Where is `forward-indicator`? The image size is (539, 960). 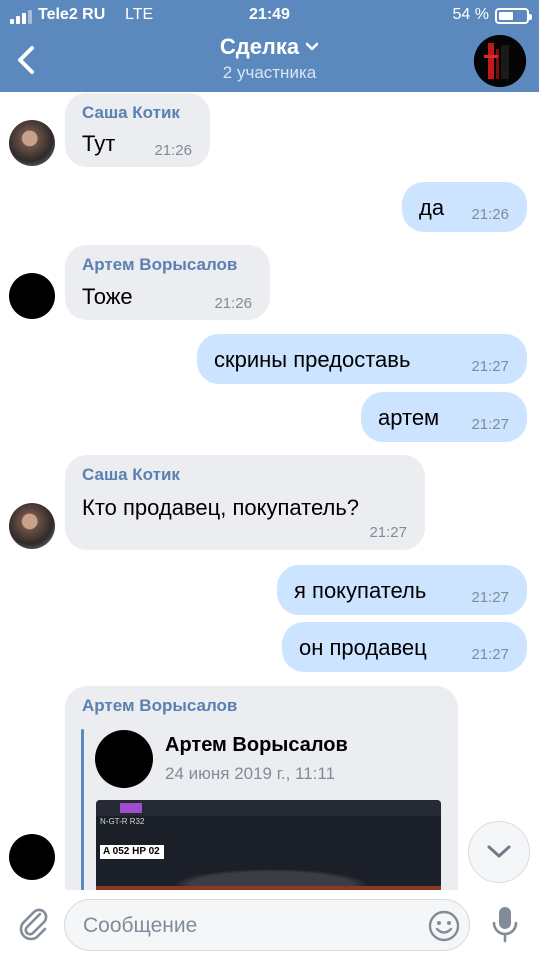 forward-indicator is located at coordinates (82, 814).